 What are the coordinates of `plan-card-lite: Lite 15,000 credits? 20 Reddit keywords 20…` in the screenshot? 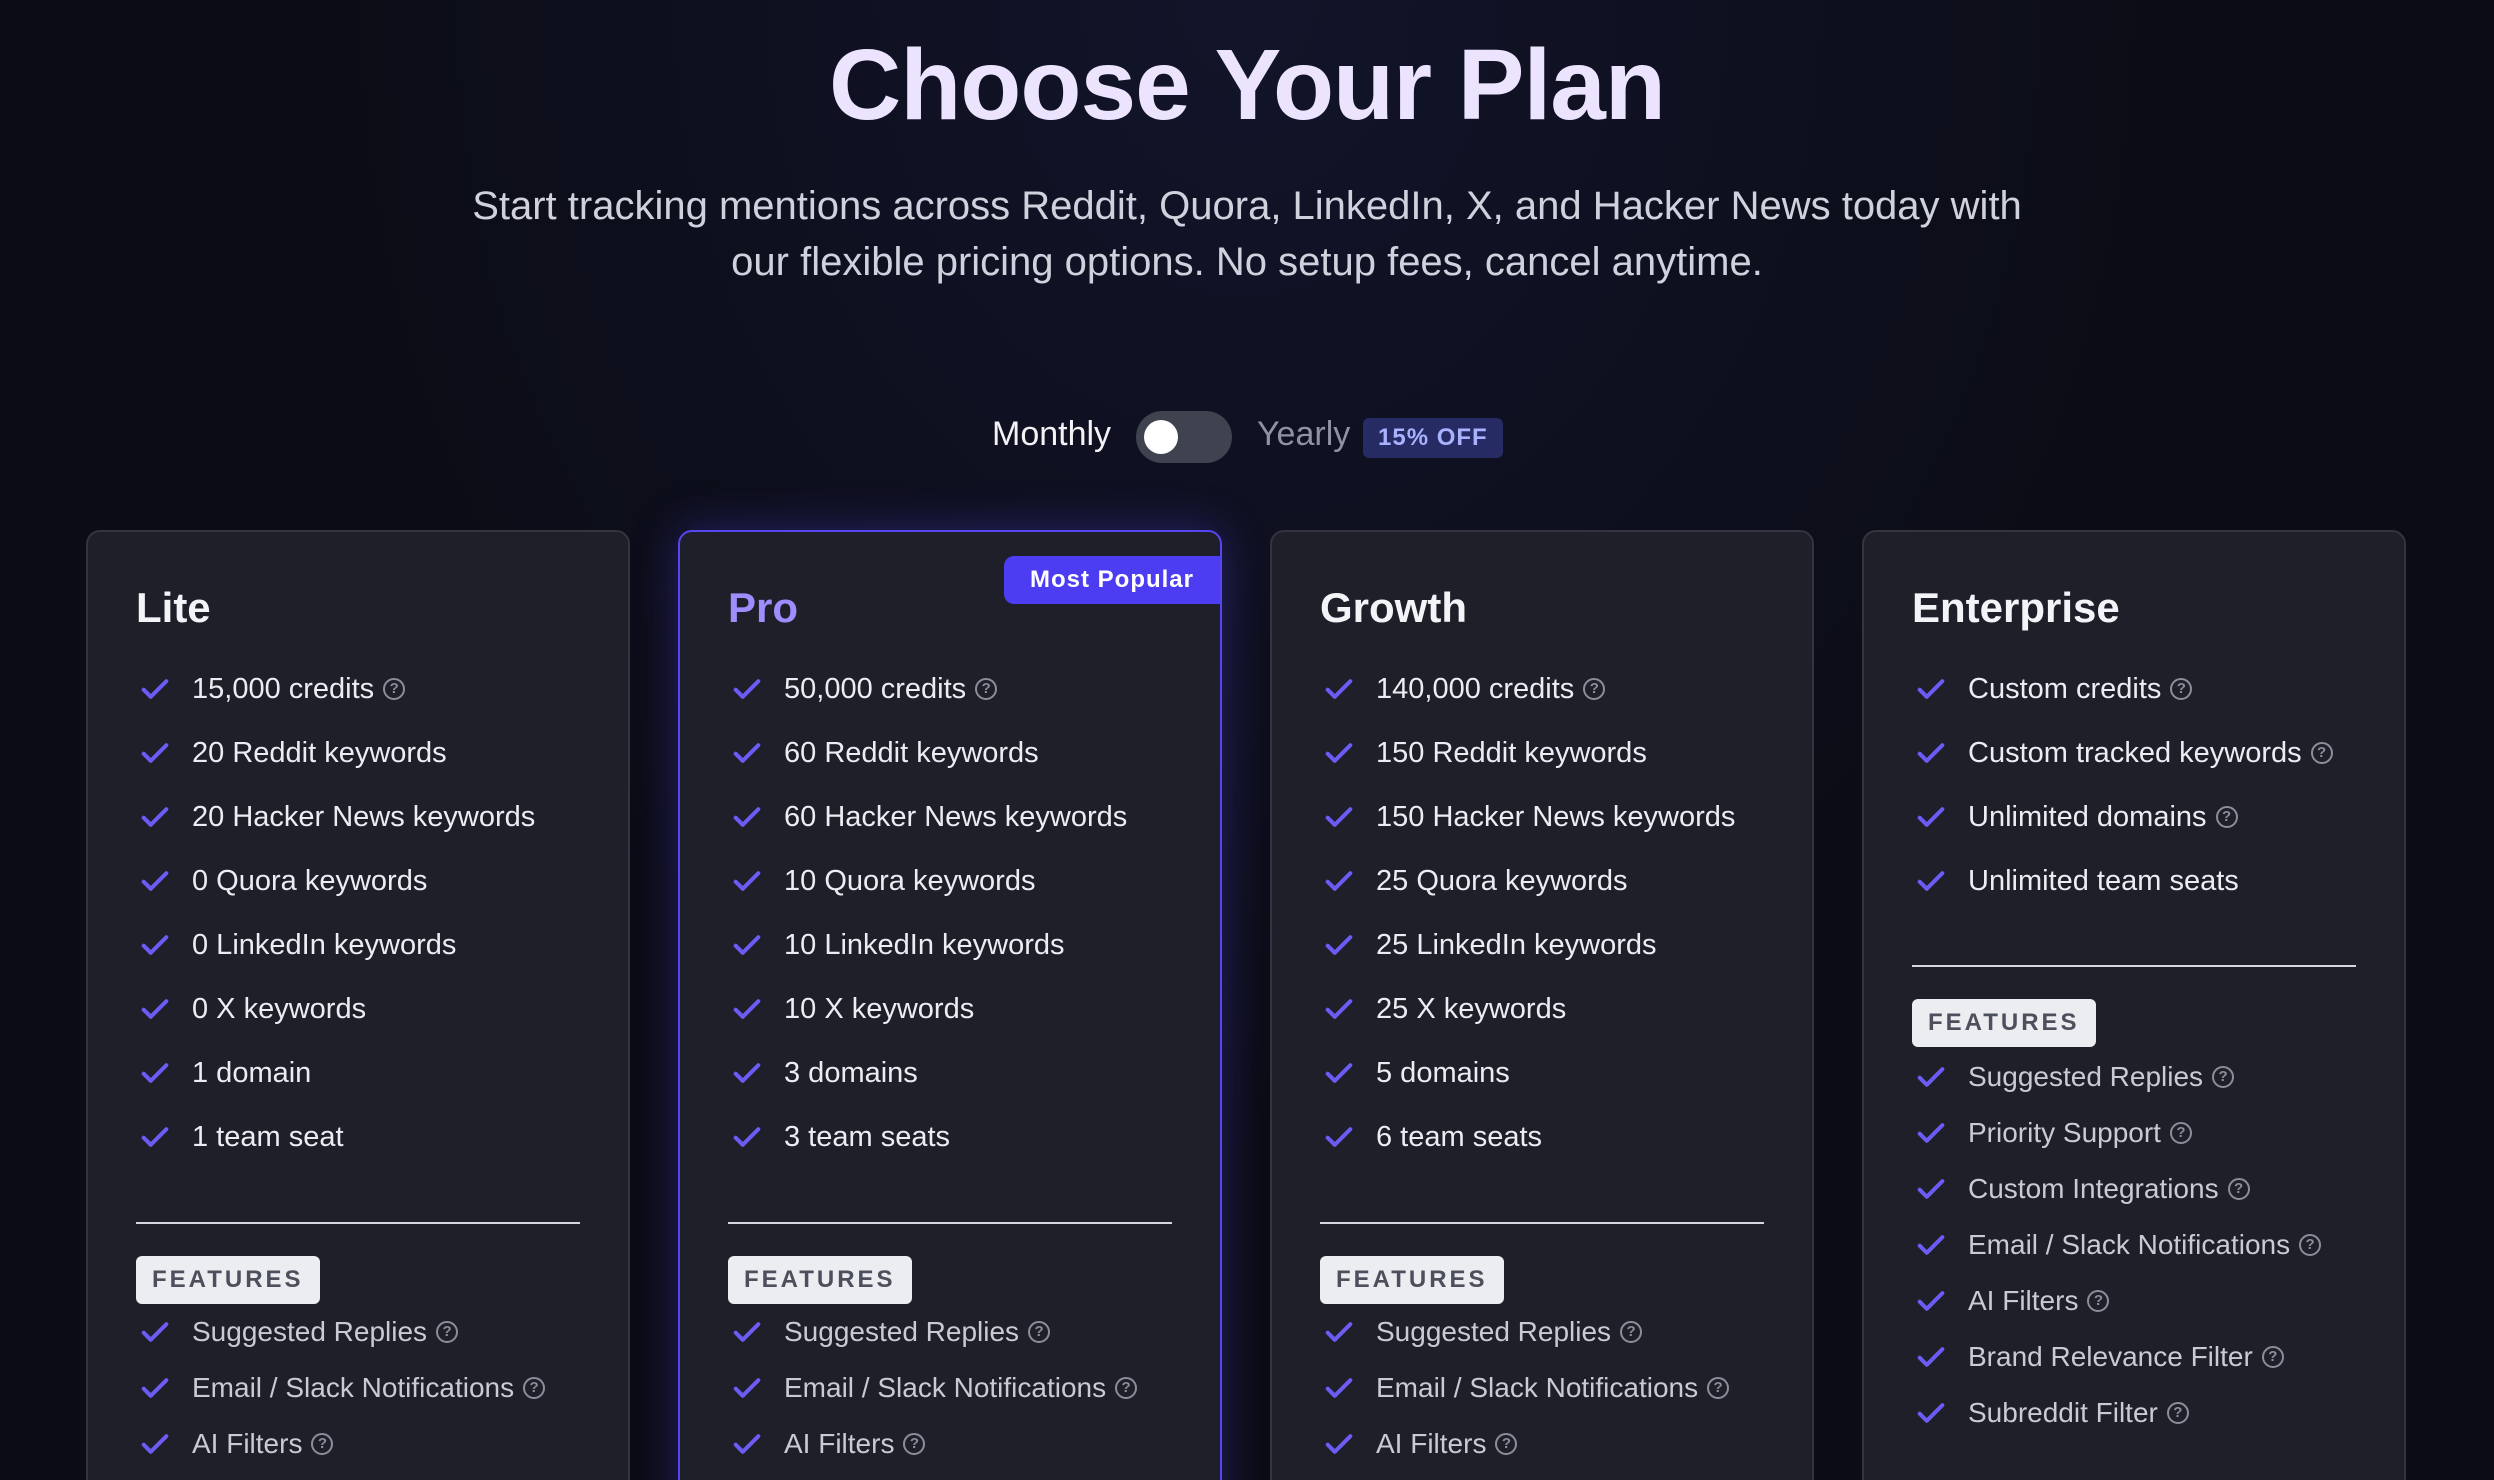 It's located at (358, 1005).